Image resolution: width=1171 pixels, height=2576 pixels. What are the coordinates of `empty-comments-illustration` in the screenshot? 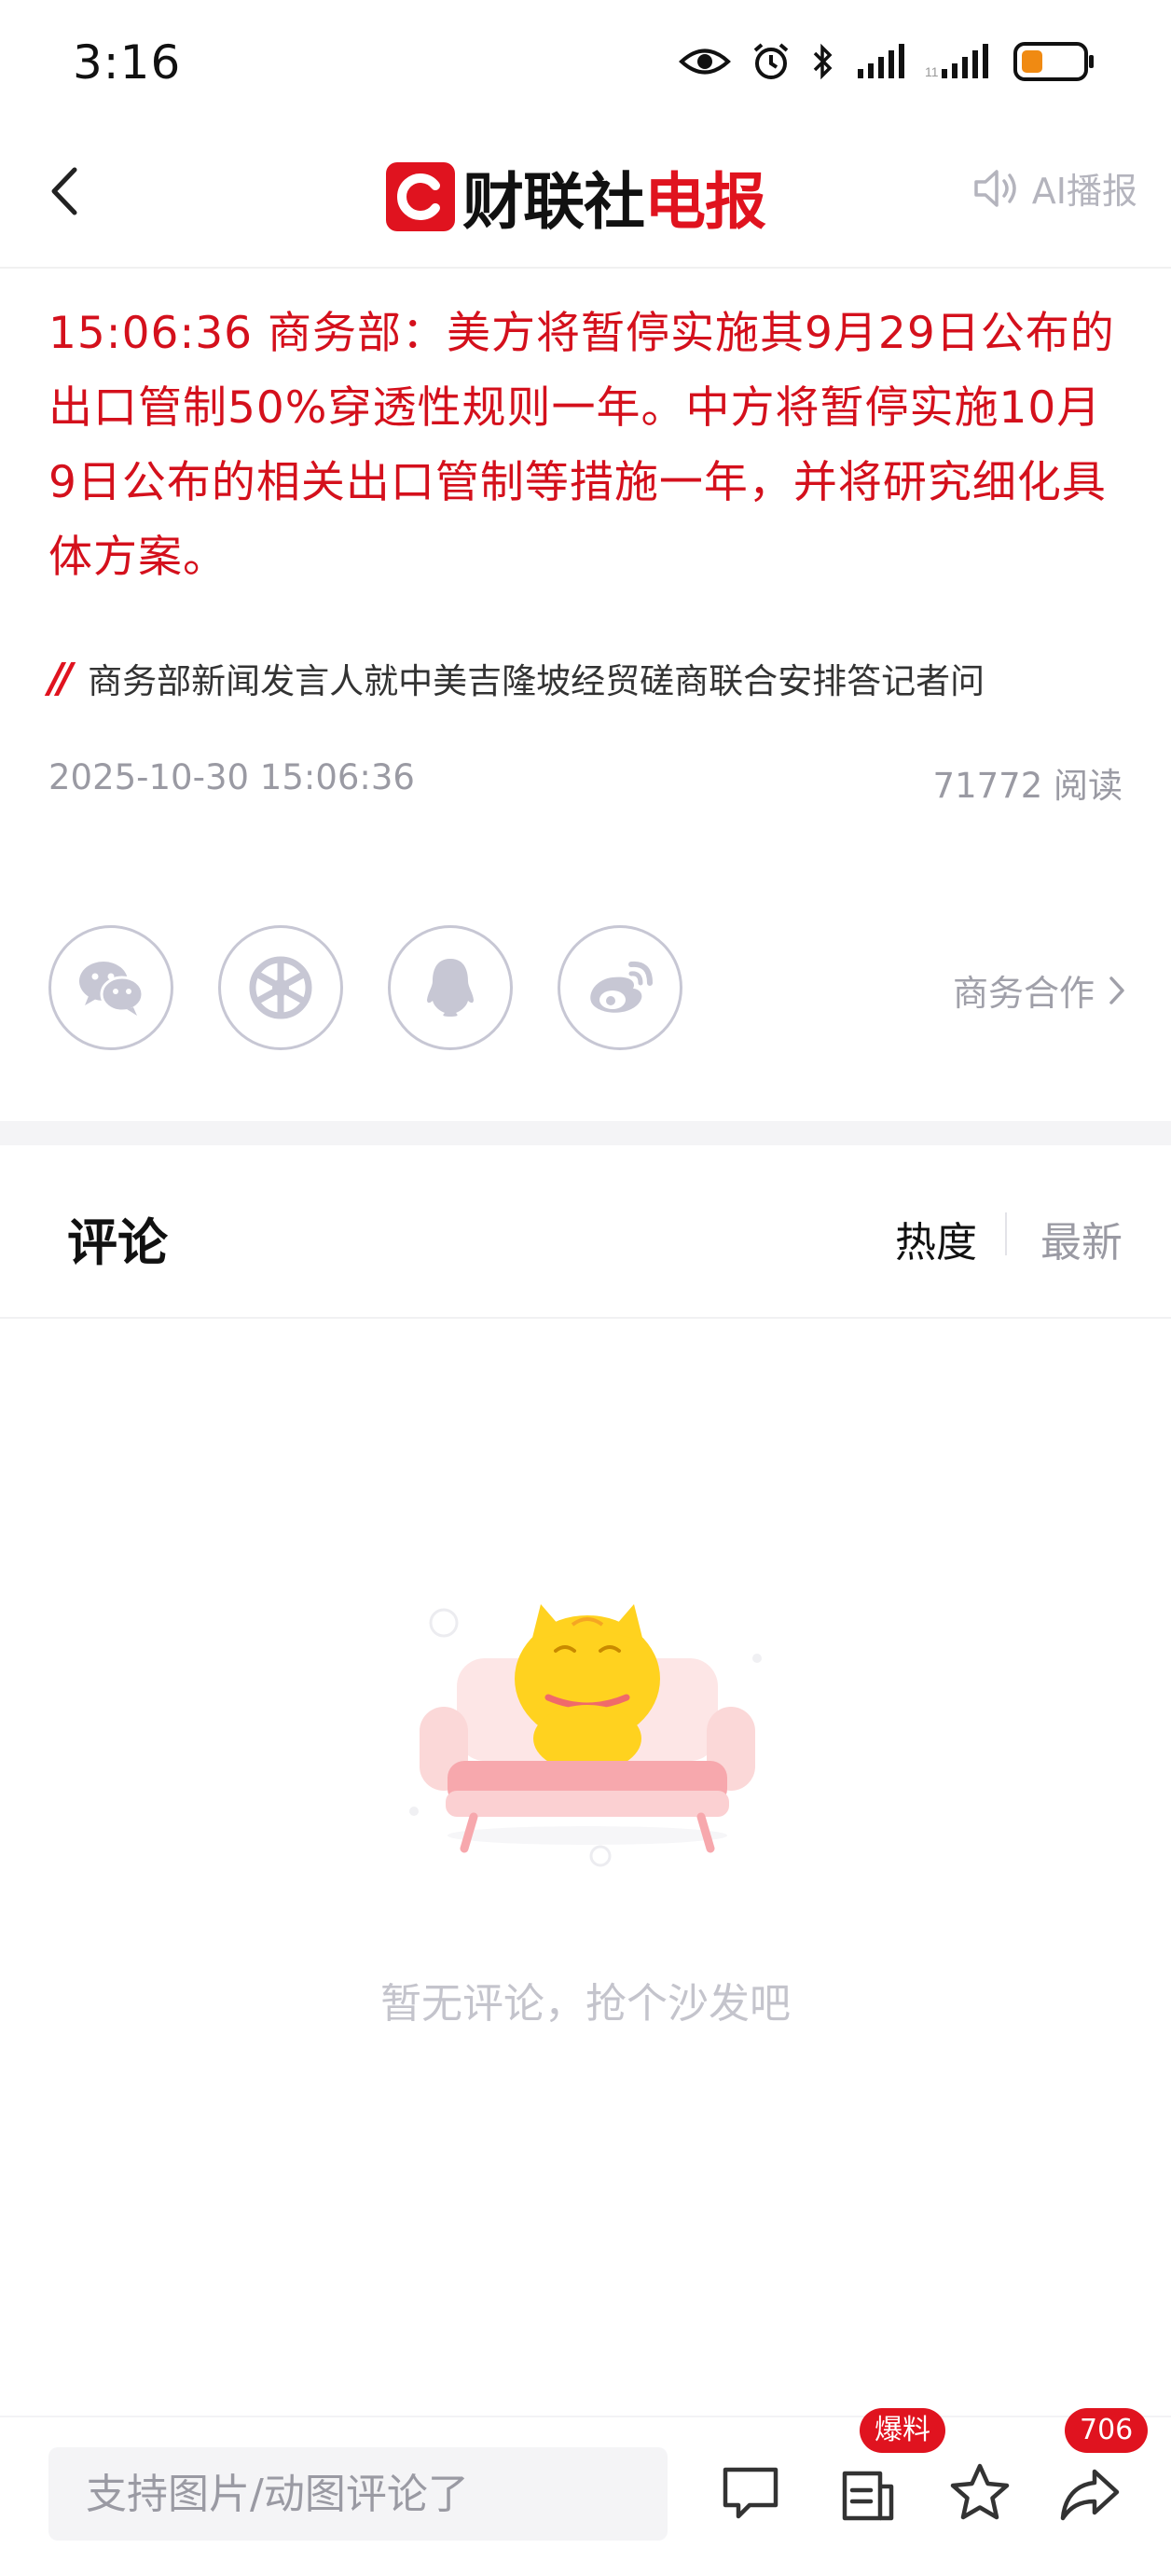 It's located at (585, 1735).